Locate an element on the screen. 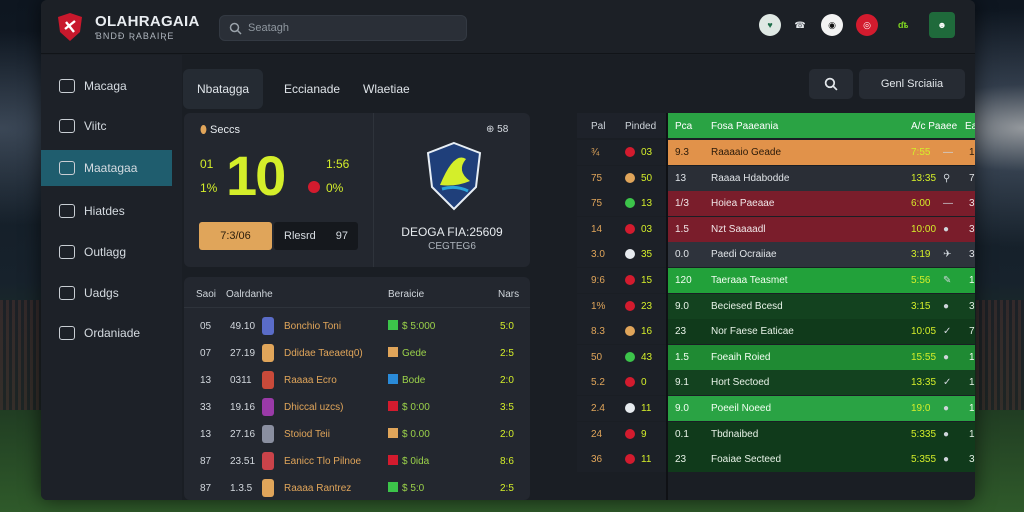  cell-pinded: 11 is located at coordinates (646, 408).